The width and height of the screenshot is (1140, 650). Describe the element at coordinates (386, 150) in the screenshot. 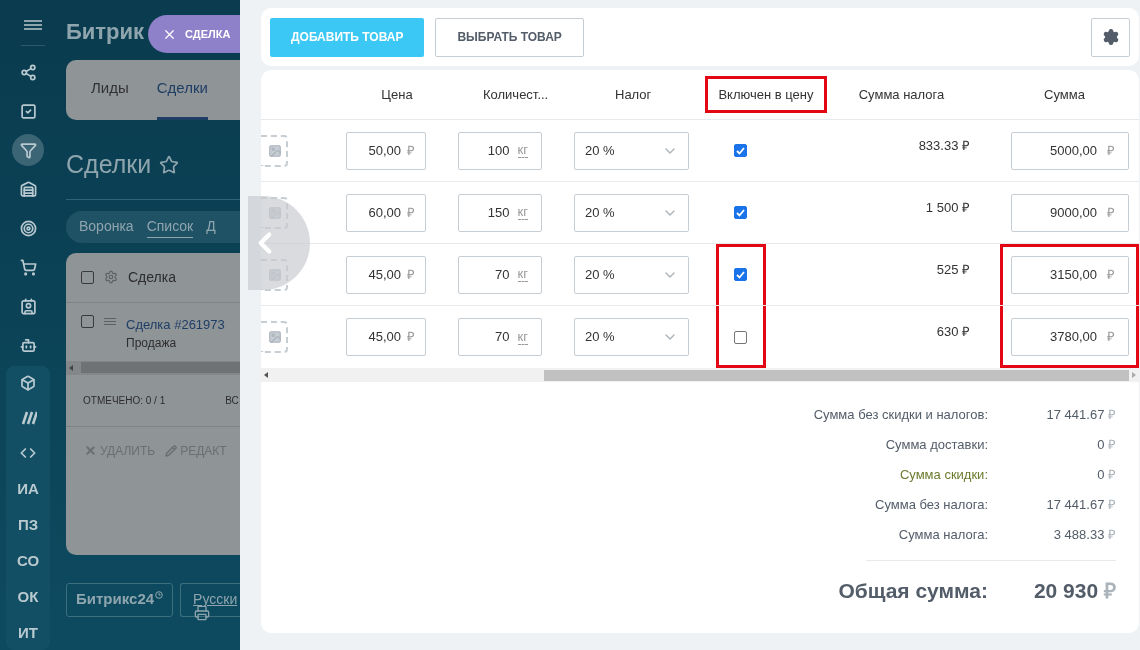

I see `price-field: 50,00 ₽` at that location.